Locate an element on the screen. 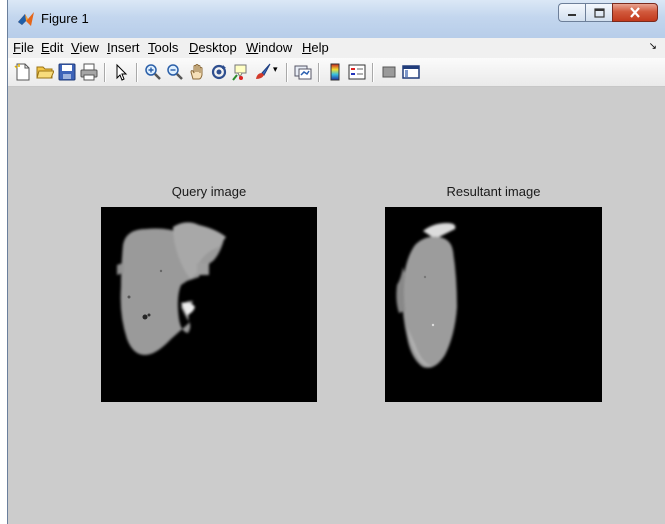 Image resolution: width=665 pixels, height=524 pixels. minimize-button is located at coordinates (571, 12).